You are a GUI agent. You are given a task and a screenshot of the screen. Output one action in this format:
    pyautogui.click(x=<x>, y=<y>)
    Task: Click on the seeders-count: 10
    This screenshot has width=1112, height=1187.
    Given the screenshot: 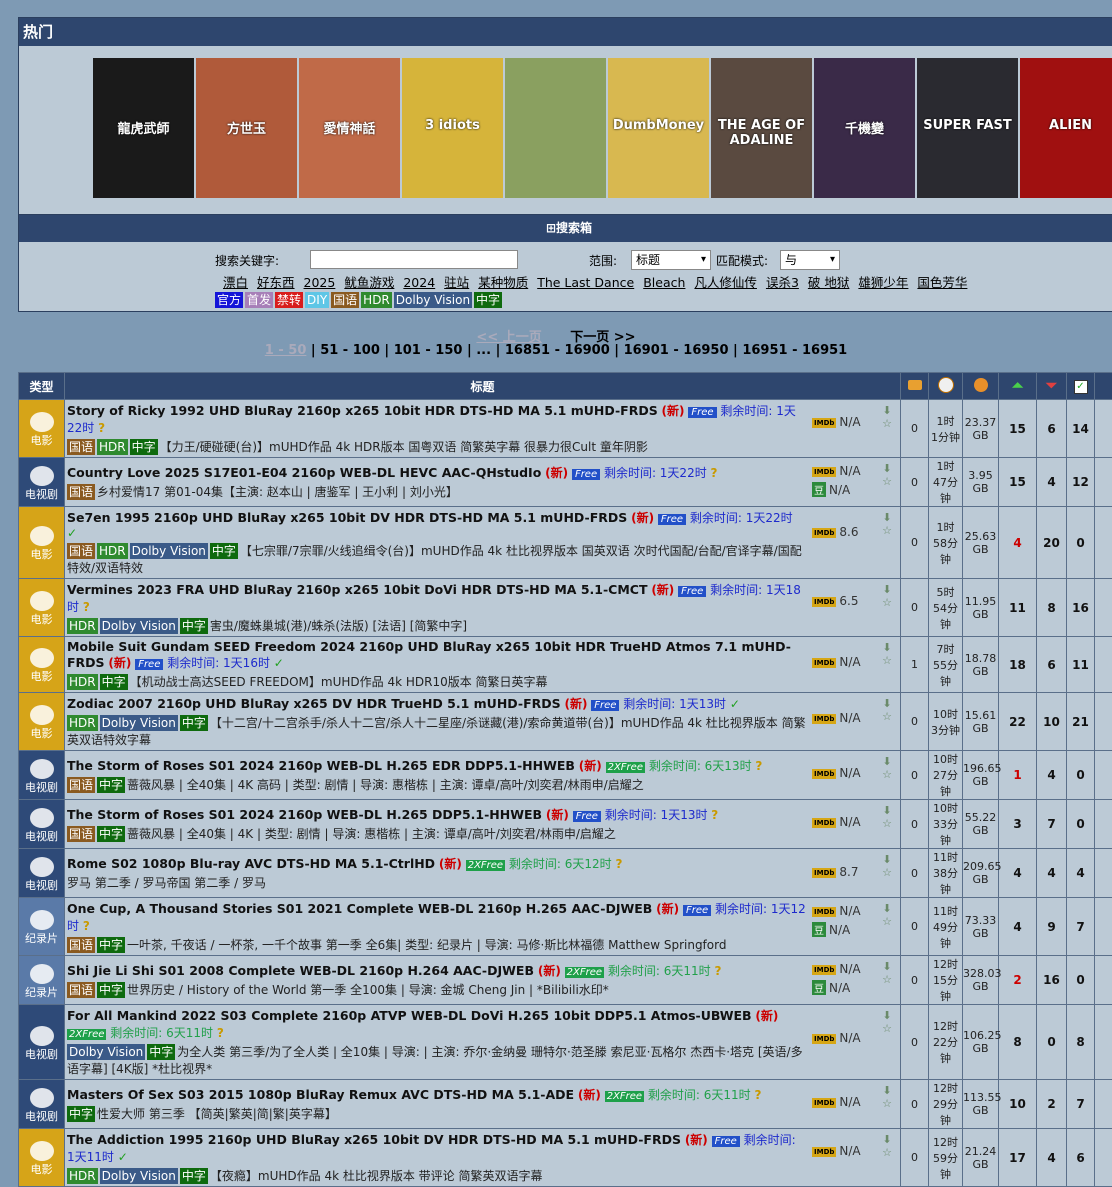 What is the action you would take?
    pyautogui.click(x=1018, y=1104)
    